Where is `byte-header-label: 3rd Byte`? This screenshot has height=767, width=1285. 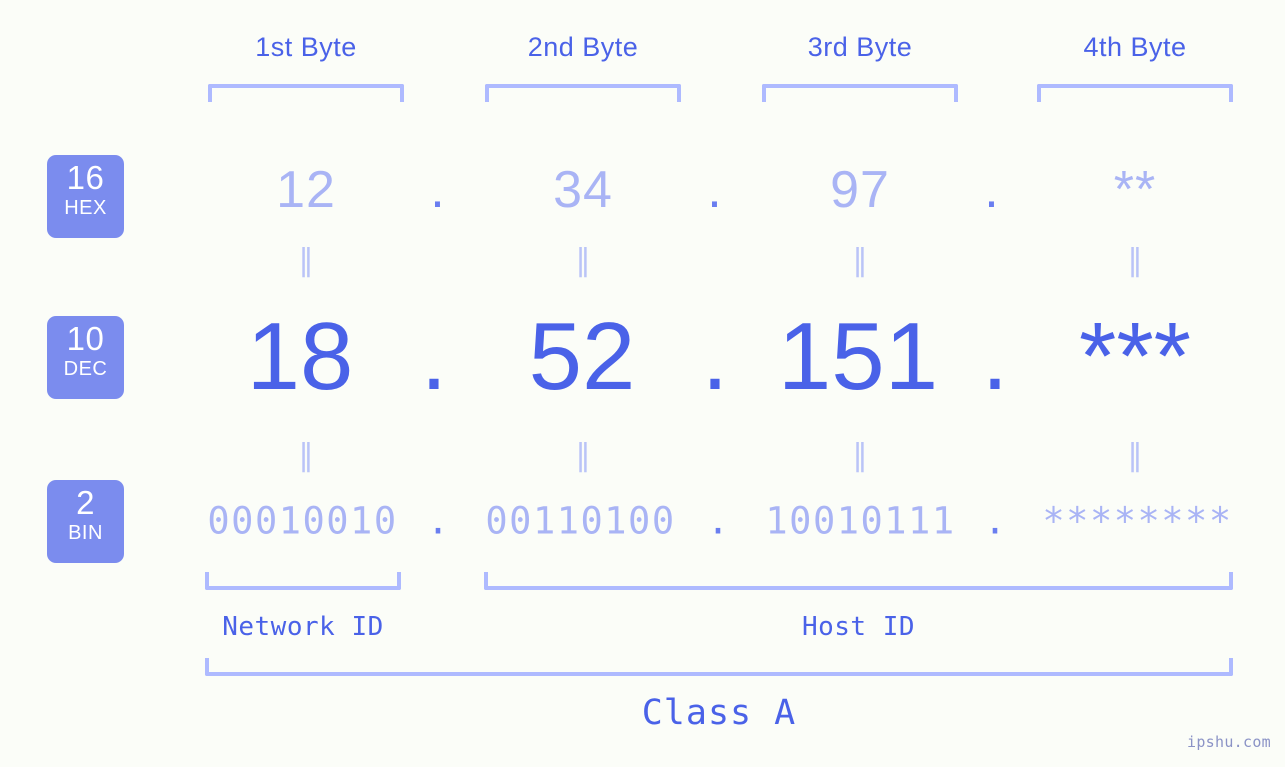 byte-header-label: 3rd Byte is located at coordinates (860, 47).